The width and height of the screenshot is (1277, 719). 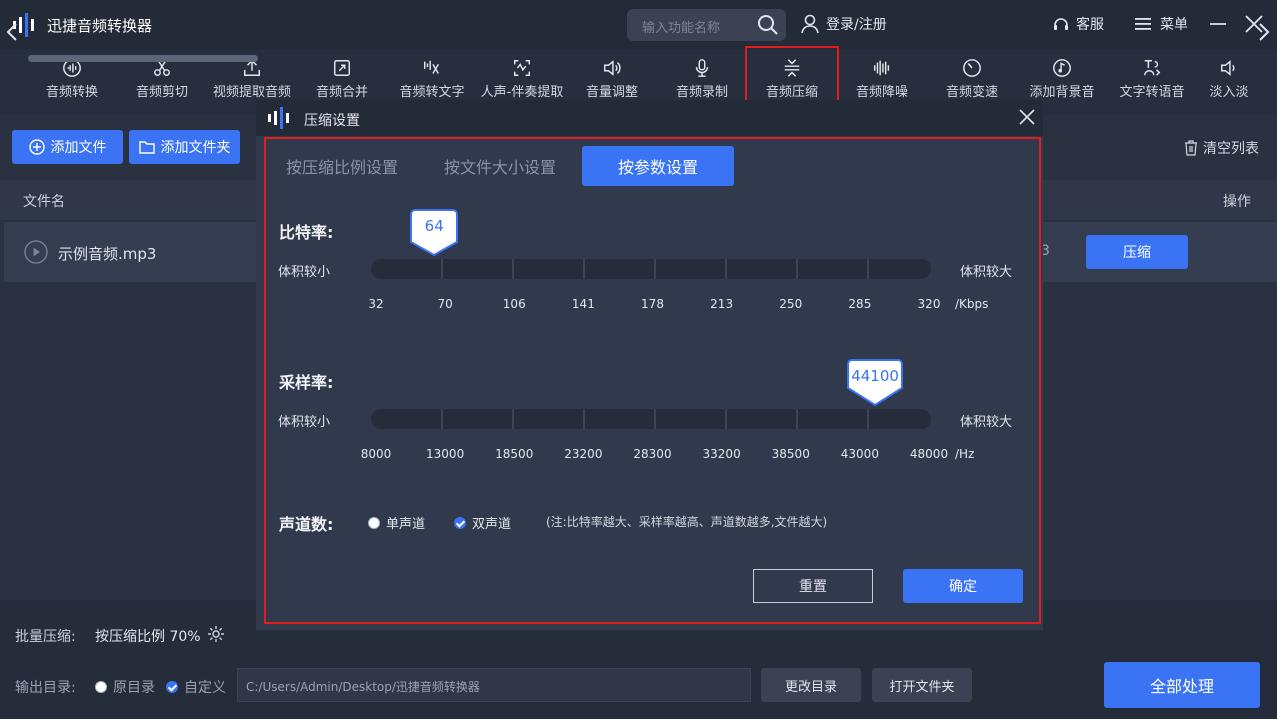 What do you see at coordinates (44, 202) in the screenshot?
I see `column-filename: 文件名` at bounding box center [44, 202].